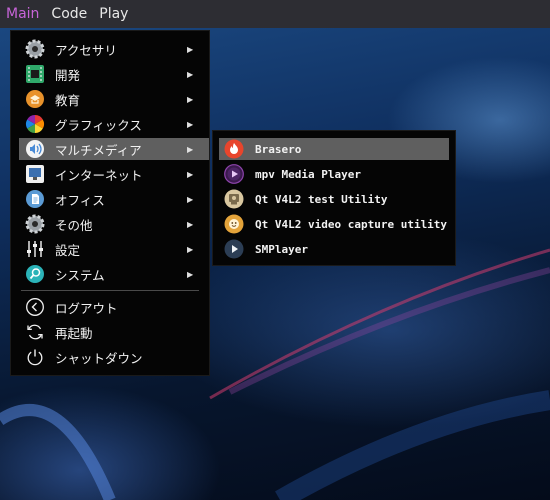  I want to click on menu-item-graphics: グラフィックス ▶, so click(114, 124).